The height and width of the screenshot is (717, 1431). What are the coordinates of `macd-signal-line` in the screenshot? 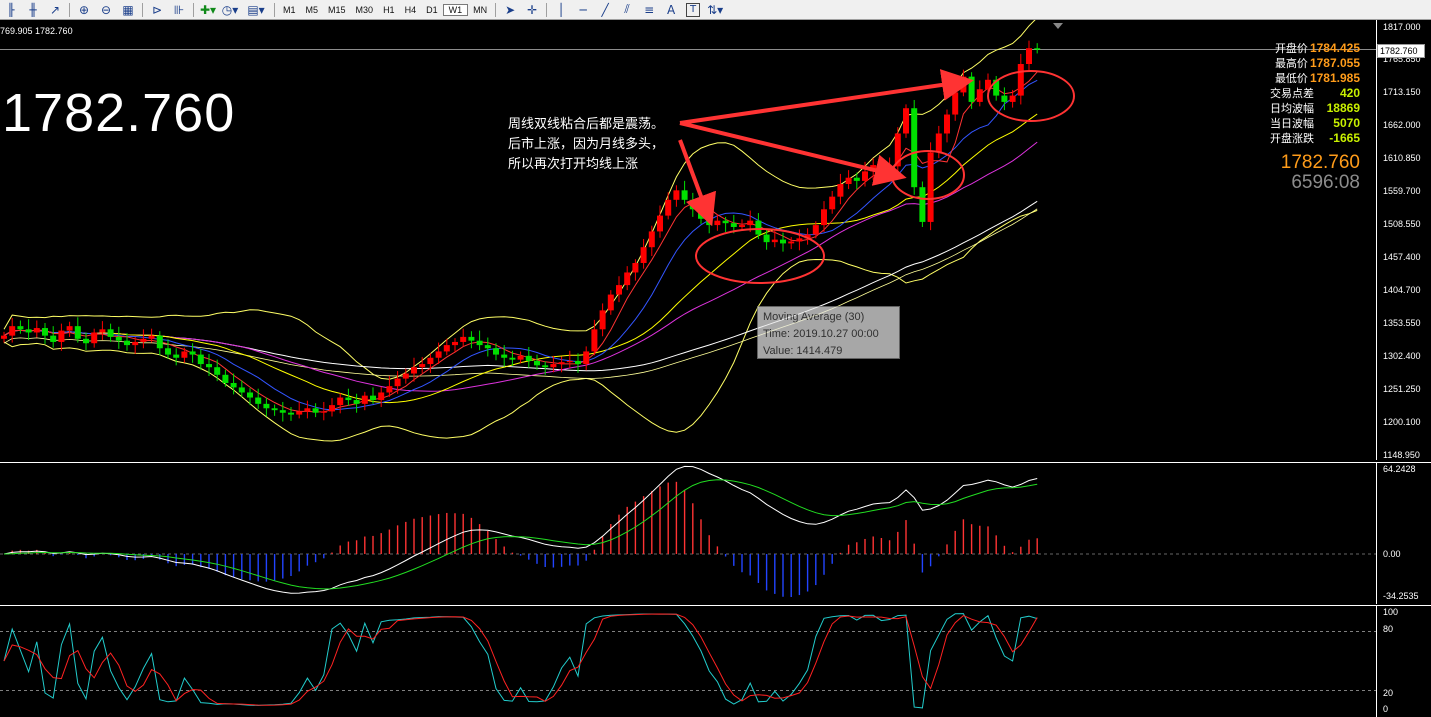 It's located at (520, 534).